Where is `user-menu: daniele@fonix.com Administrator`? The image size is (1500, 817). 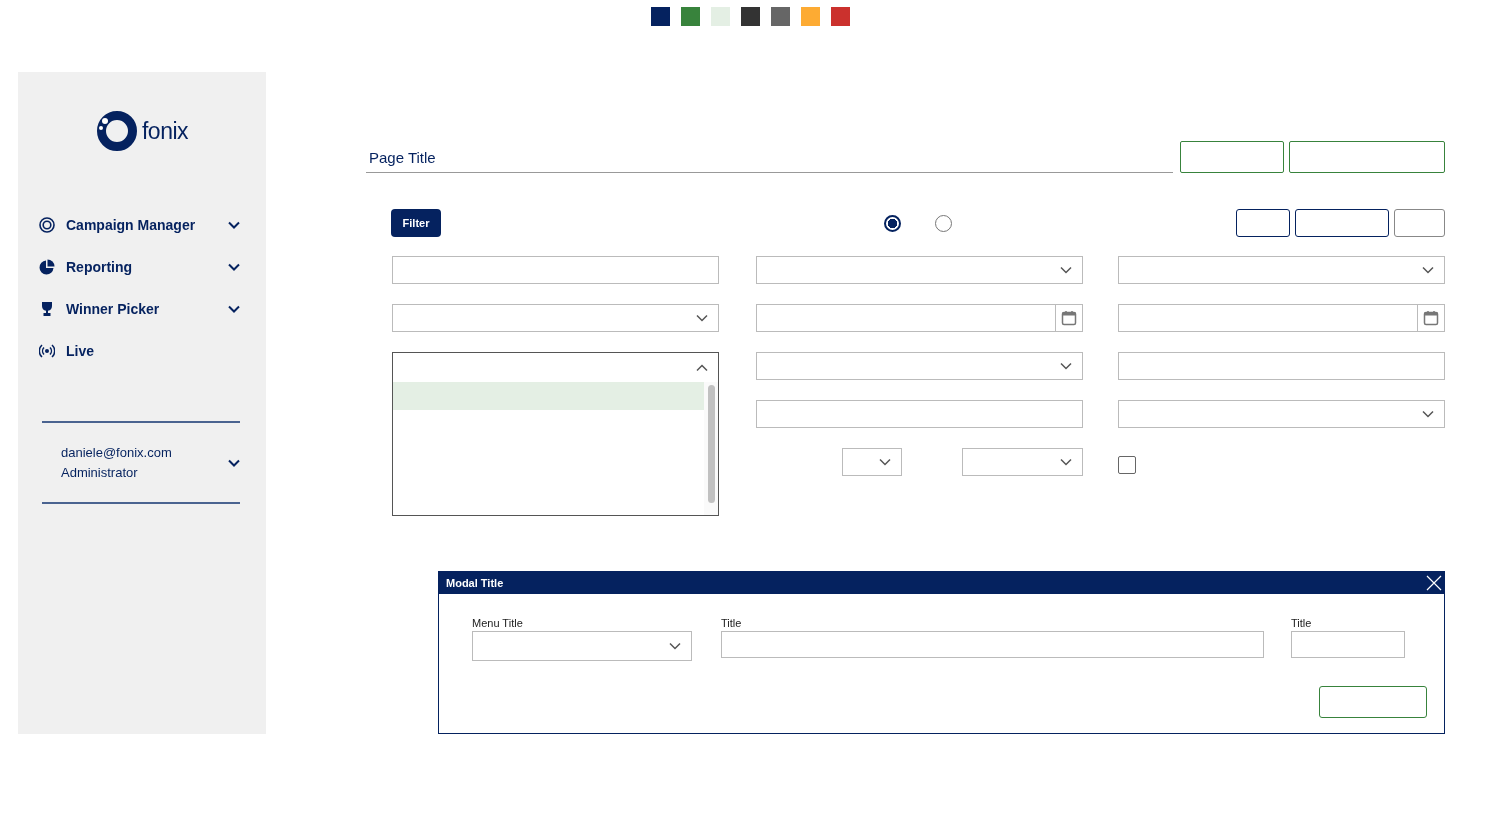
user-menu: daniele@fonix.com Administrator is located at coordinates (141, 462).